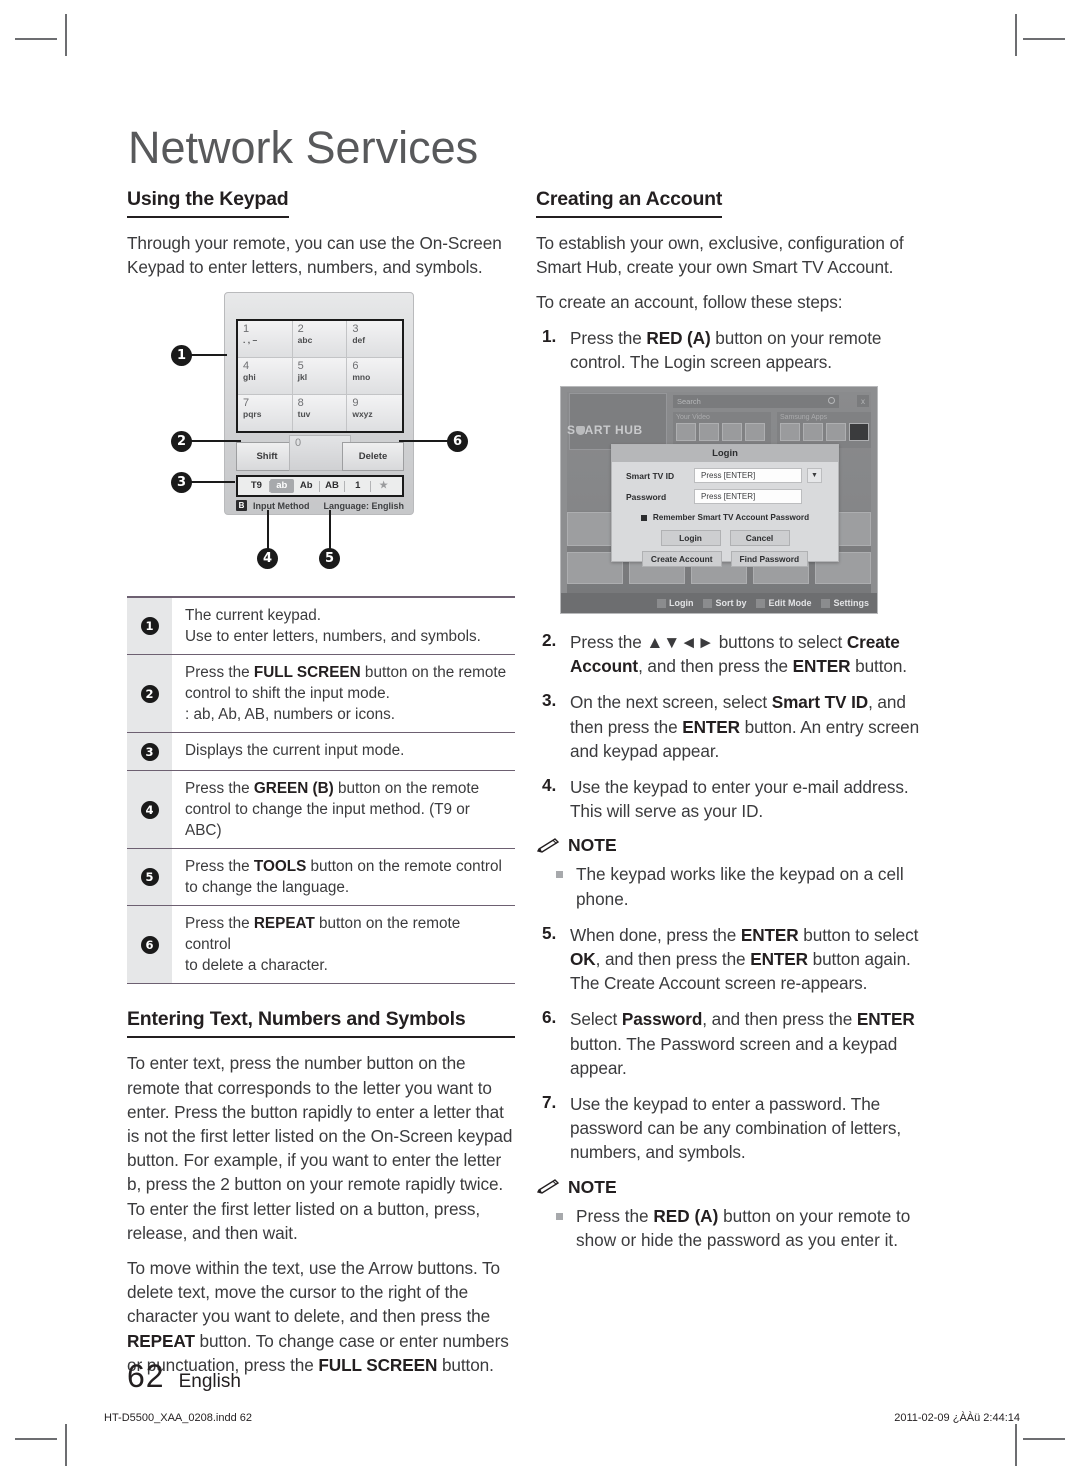 Image resolution: width=1080 pixels, height=1479 pixels. Describe the element at coordinates (246, 366) in the screenshot. I see `keypad-key-number: 4` at that location.